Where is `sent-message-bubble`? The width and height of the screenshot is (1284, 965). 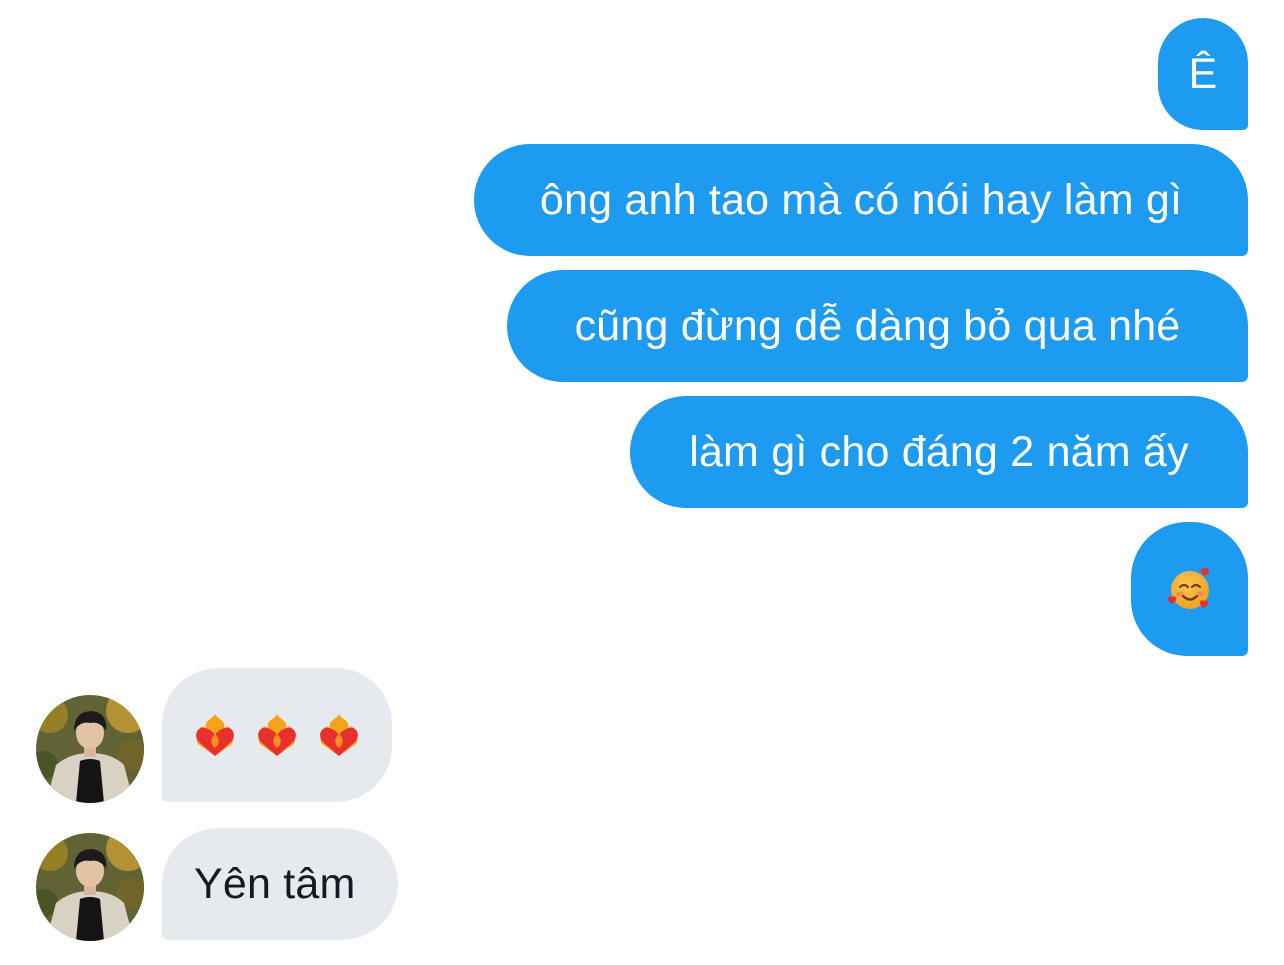
sent-message-bubble is located at coordinates (1189, 589).